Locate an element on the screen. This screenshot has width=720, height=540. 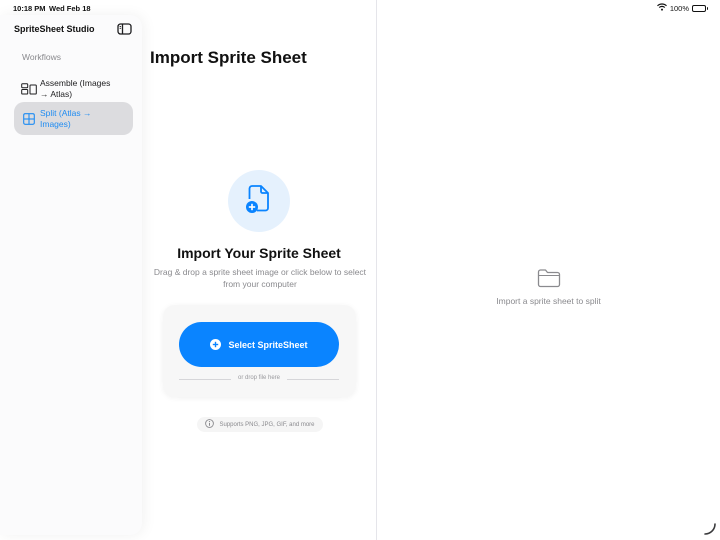
sidebar-item-split: Split (Atlas → Images) is located at coordinates (73, 118).